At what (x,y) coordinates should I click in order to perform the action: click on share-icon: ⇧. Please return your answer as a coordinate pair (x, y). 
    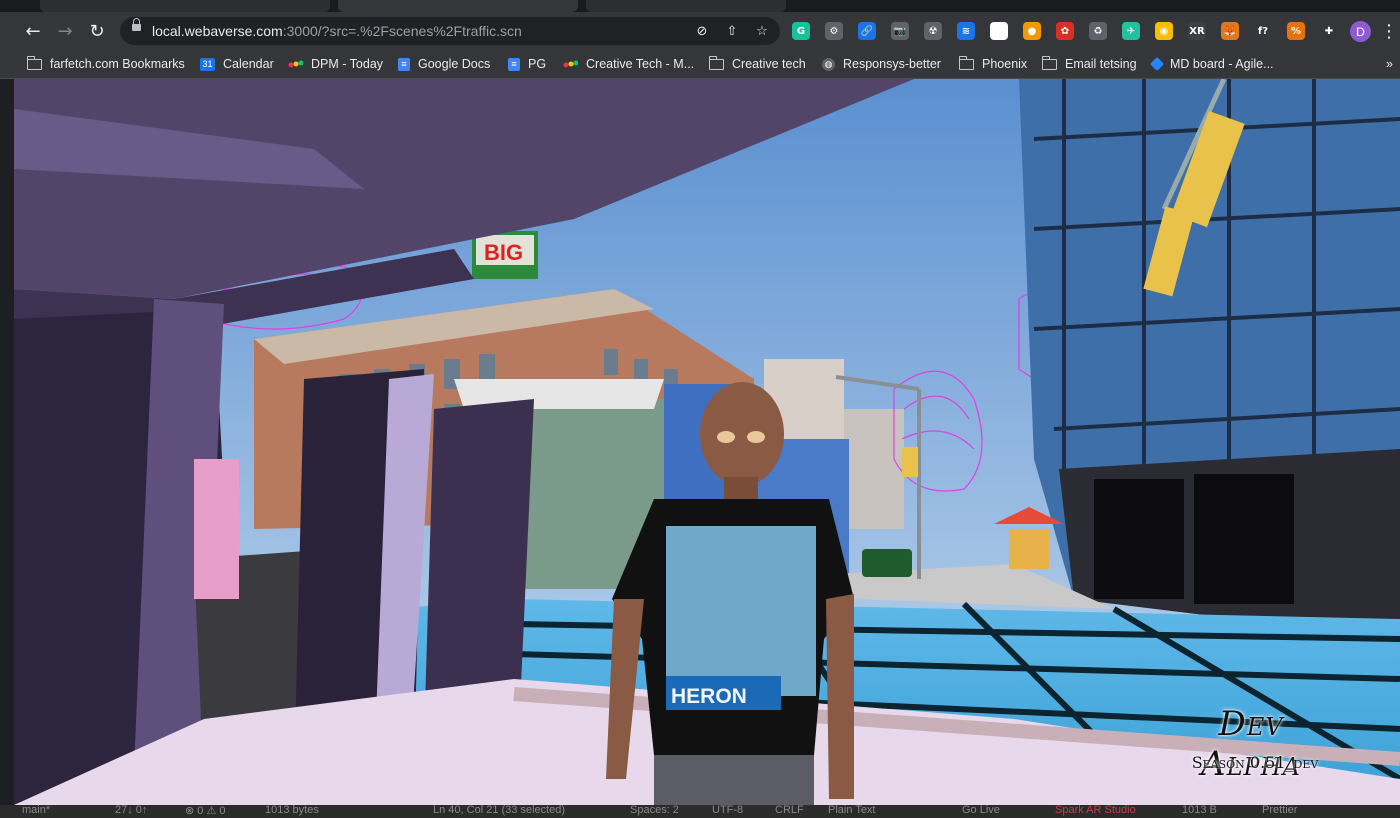
    Looking at the image, I should click on (732, 31).